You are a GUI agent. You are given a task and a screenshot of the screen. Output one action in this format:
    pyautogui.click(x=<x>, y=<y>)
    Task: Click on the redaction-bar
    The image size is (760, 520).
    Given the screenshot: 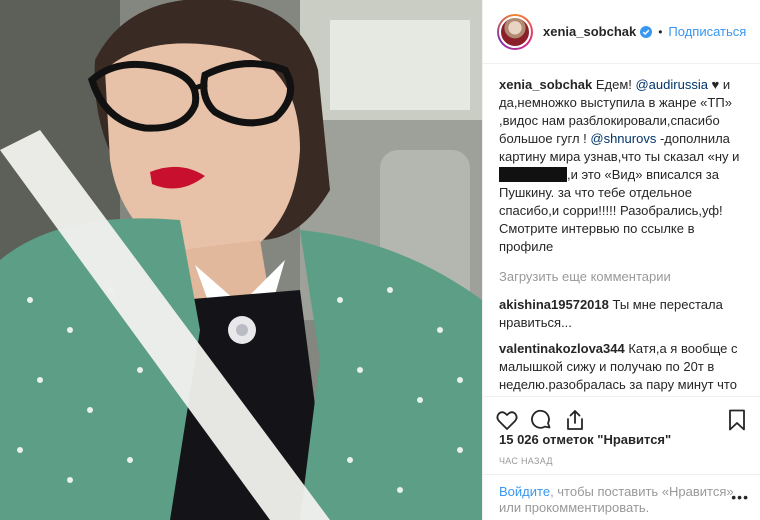 What is the action you would take?
    pyautogui.click(x=533, y=174)
    